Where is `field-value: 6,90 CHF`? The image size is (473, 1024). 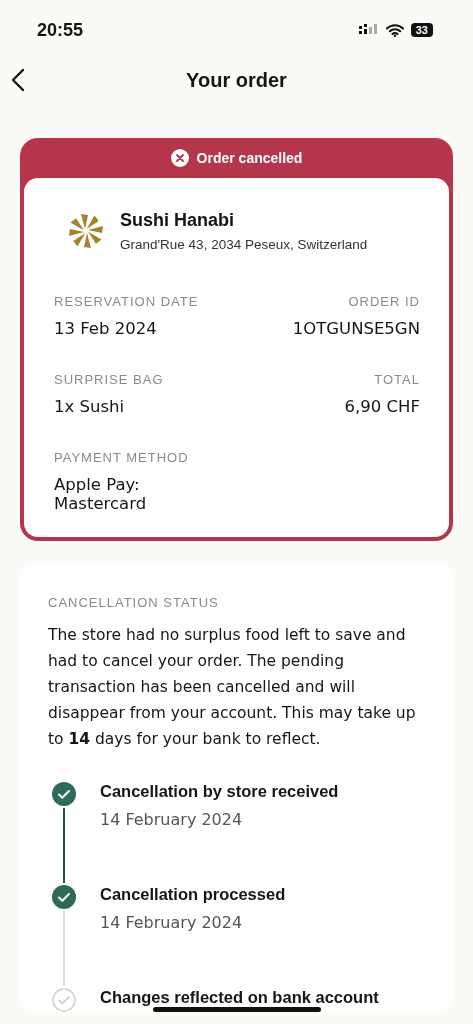
field-value: 6,90 CHF is located at coordinates (382, 406).